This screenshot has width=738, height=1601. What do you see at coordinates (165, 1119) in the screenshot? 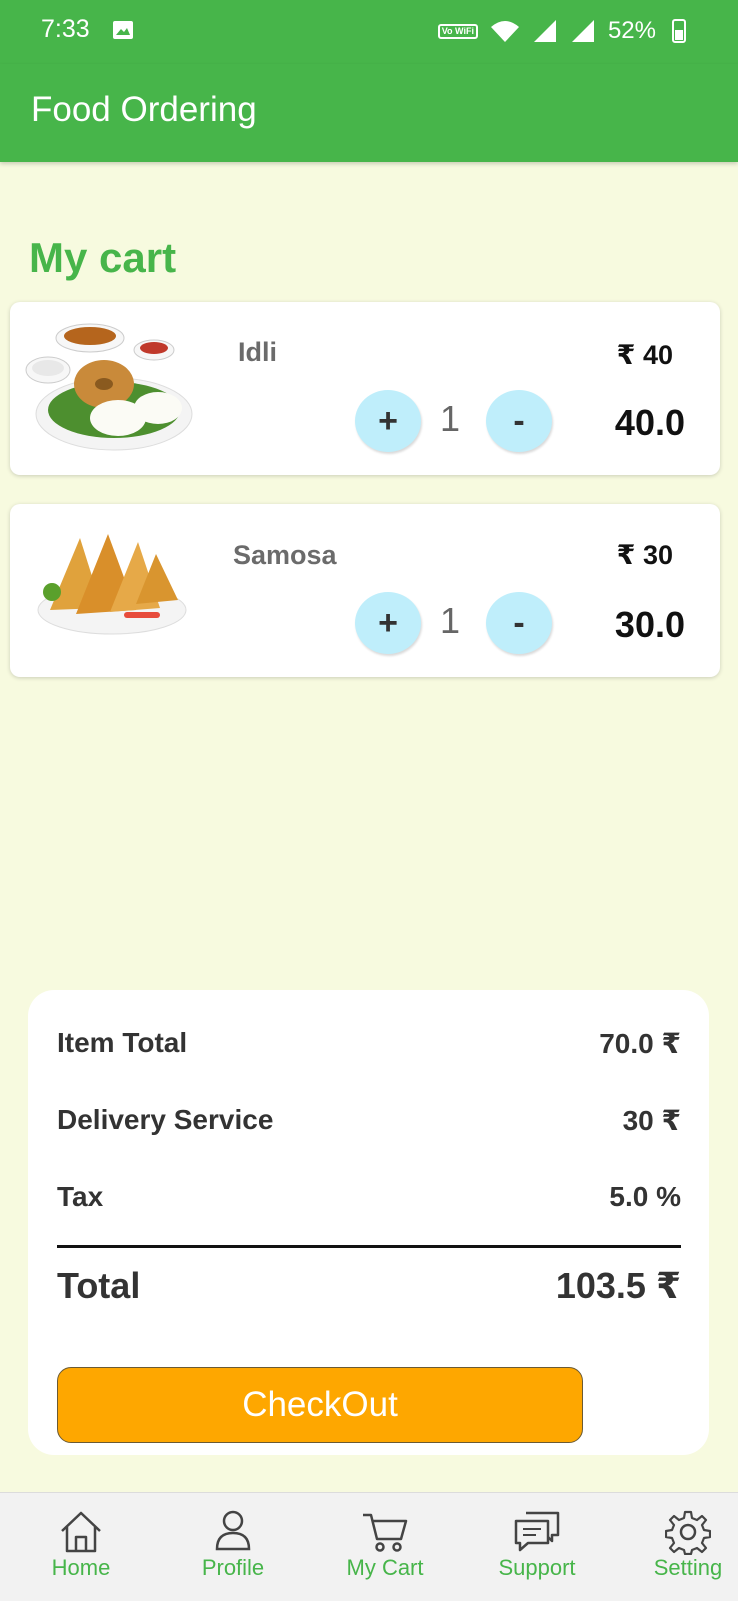
I see `delivery-label: Delivery Service` at bounding box center [165, 1119].